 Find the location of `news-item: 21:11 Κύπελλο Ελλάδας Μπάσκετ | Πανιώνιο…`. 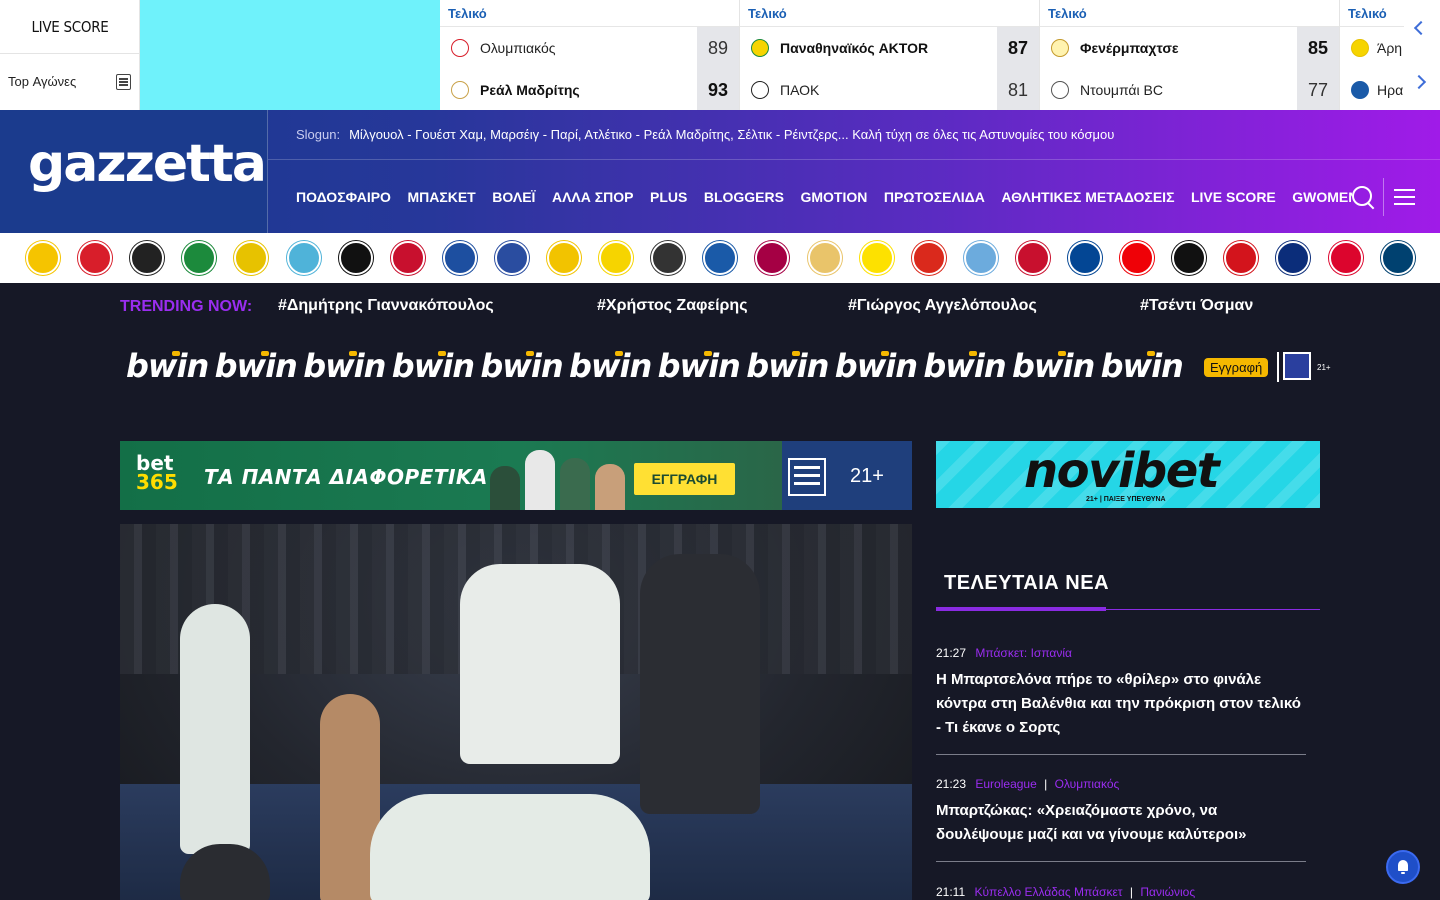

news-item: 21:11 Κύπελλο Ελλάδας Μπάσκετ | Πανιώνιο… is located at coordinates (1121, 892).